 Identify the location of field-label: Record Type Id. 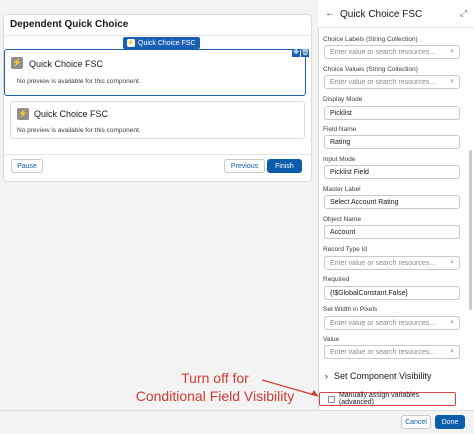
(345, 249).